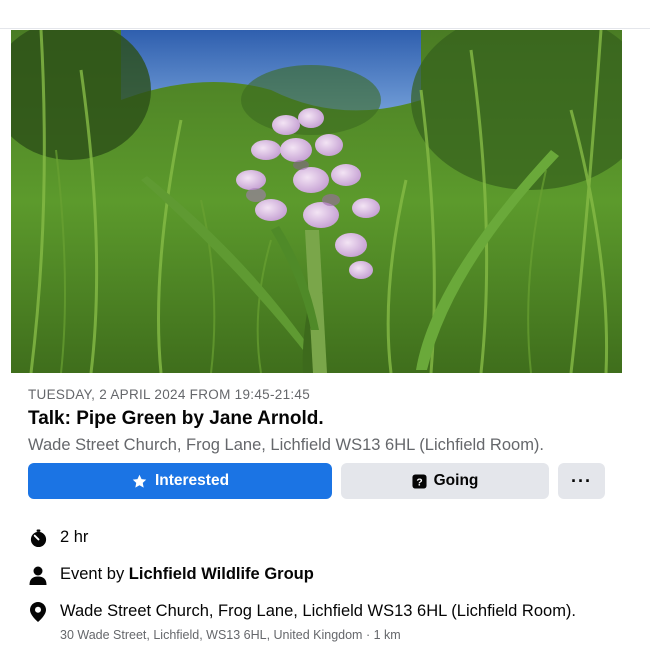 This screenshot has height=650, width=650. I want to click on more-label: ···, so click(581, 480).